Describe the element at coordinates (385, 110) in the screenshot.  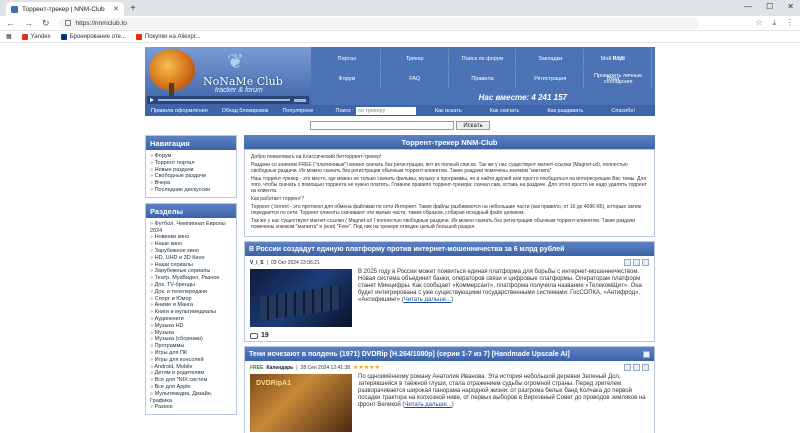
I see `subnav-search-input: по трекеру` at that location.